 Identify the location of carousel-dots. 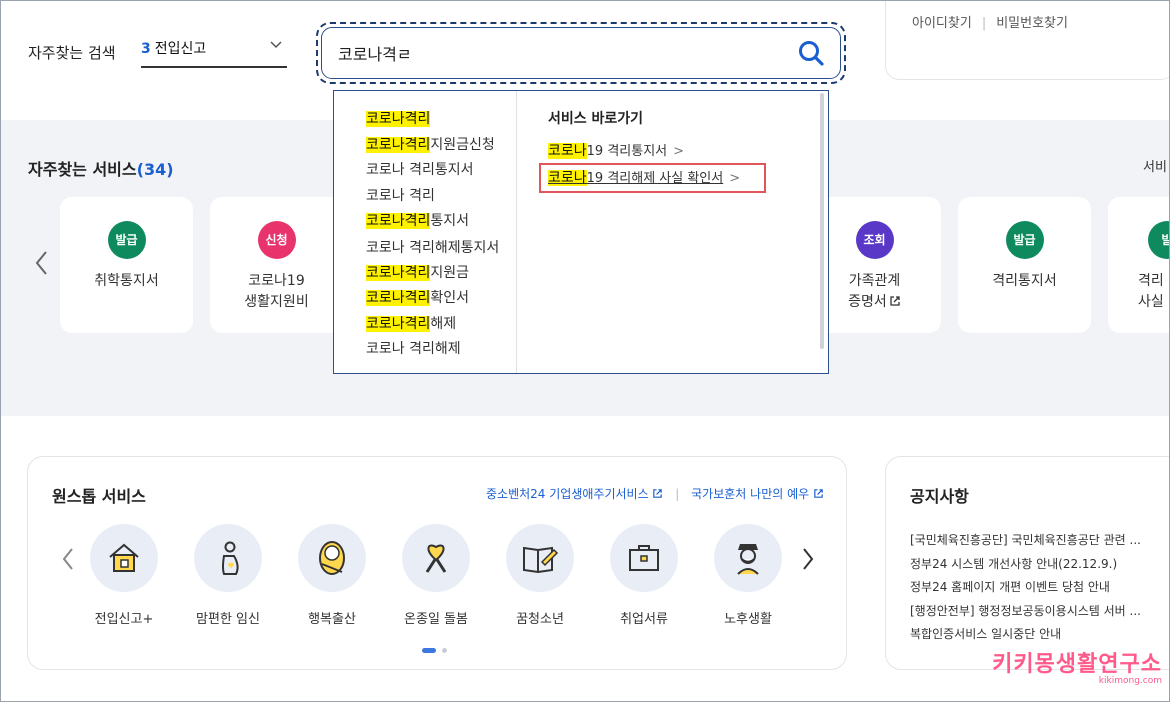
(434, 649).